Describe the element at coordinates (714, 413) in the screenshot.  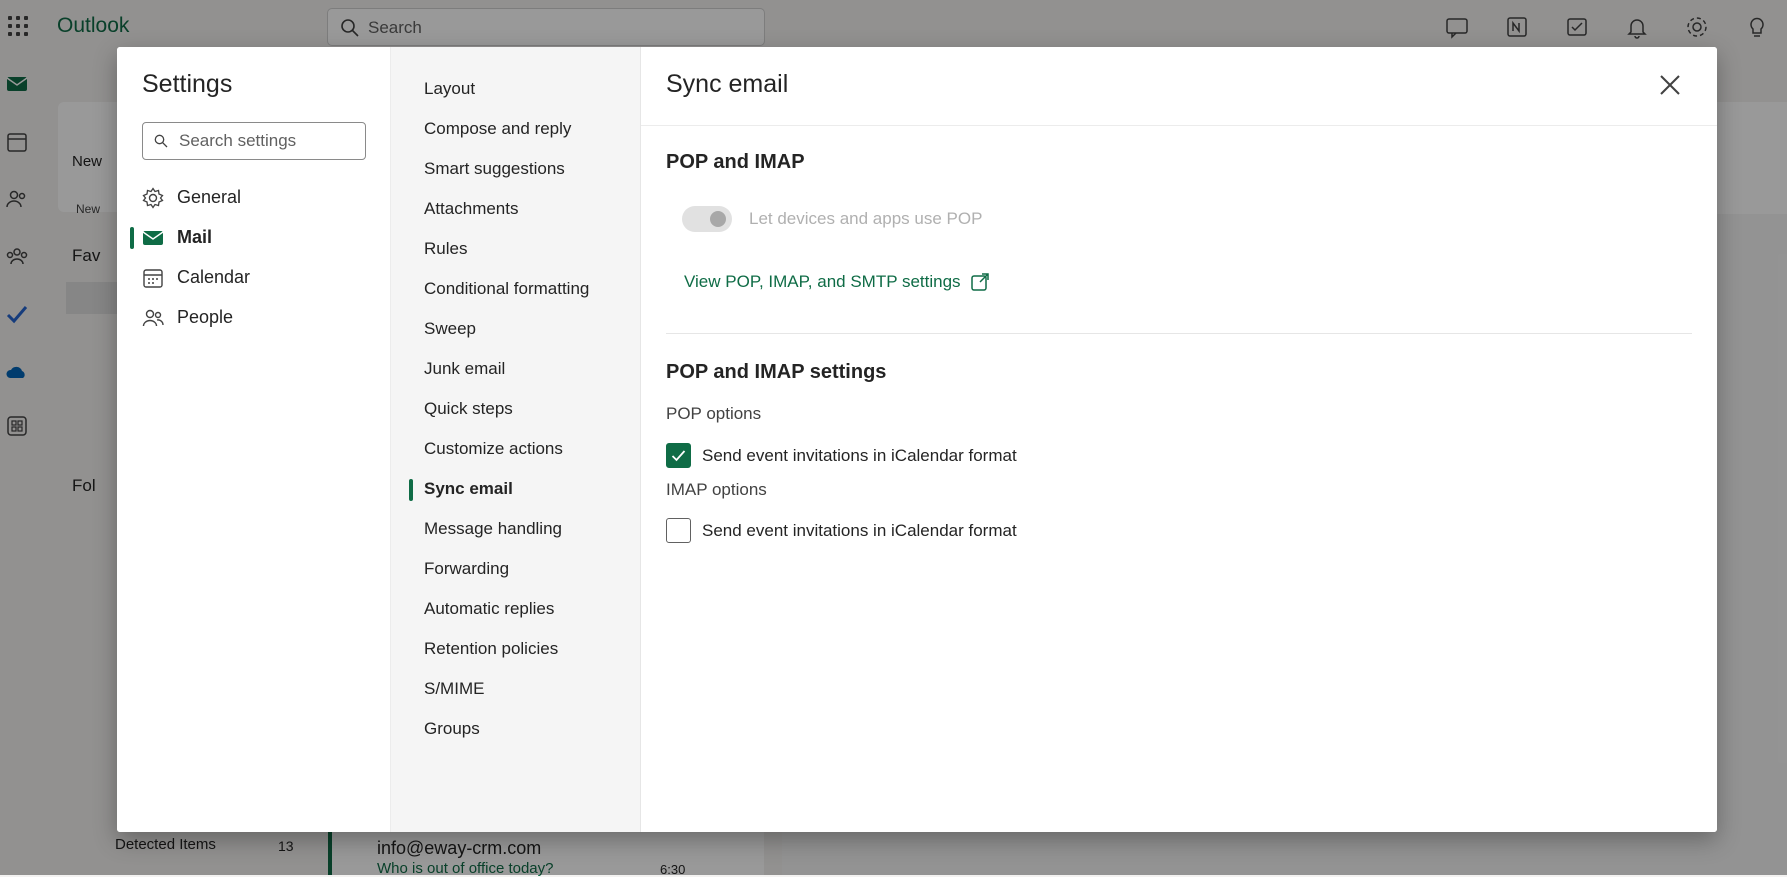
I see `pop-options-label: POP options` at that location.